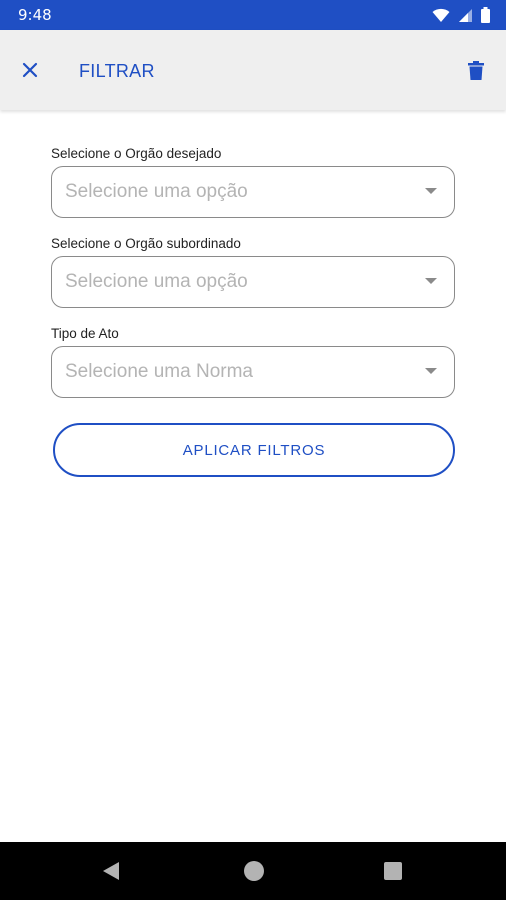 This screenshot has height=900, width=506. I want to click on delete-button, so click(476, 70).